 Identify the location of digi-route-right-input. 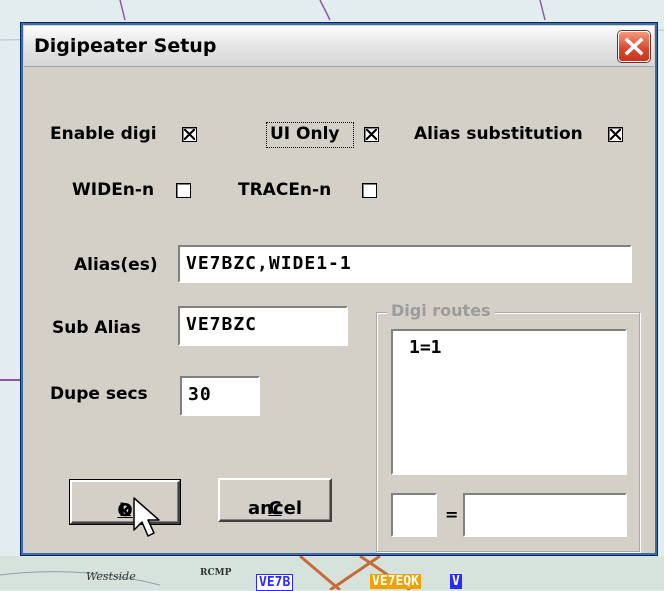
(545, 515).